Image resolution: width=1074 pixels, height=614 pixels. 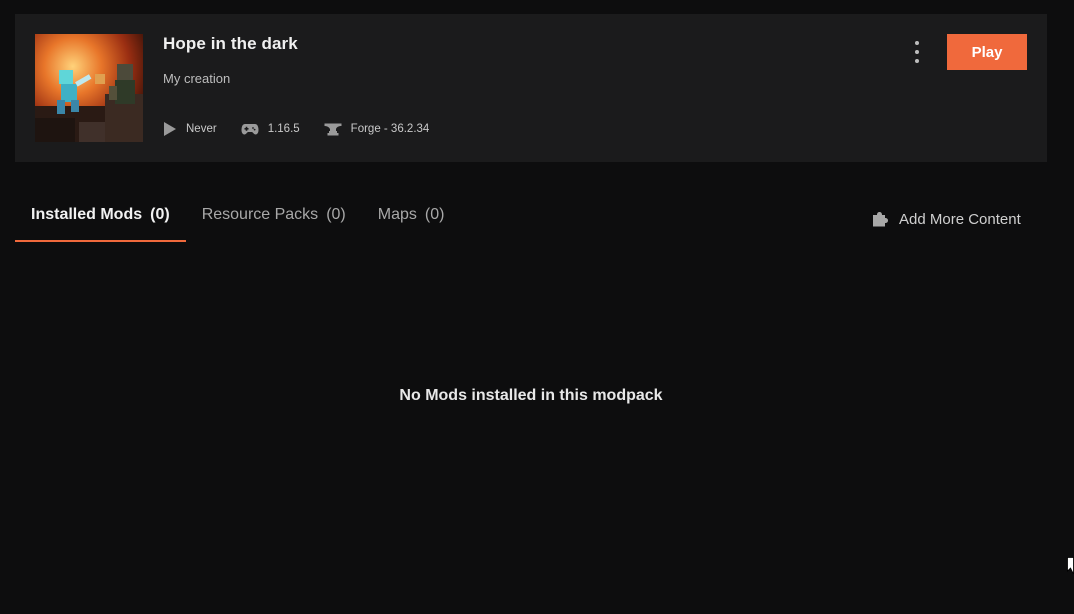 What do you see at coordinates (87, 214) in the screenshot?
I see `tab-label: Installed Mods` at bounding box center [87, 214].